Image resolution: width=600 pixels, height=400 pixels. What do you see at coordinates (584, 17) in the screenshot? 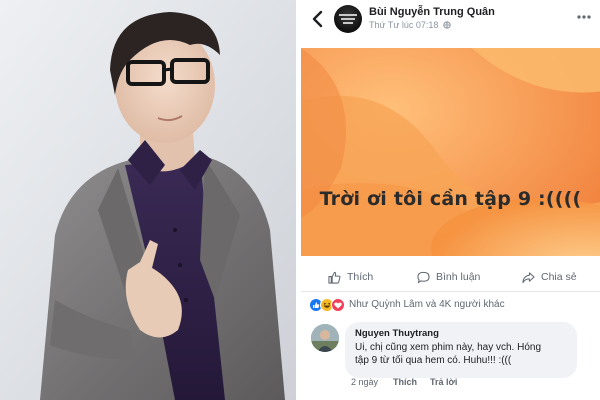
I see `more-options-icon` at bounding box center [584, 17].